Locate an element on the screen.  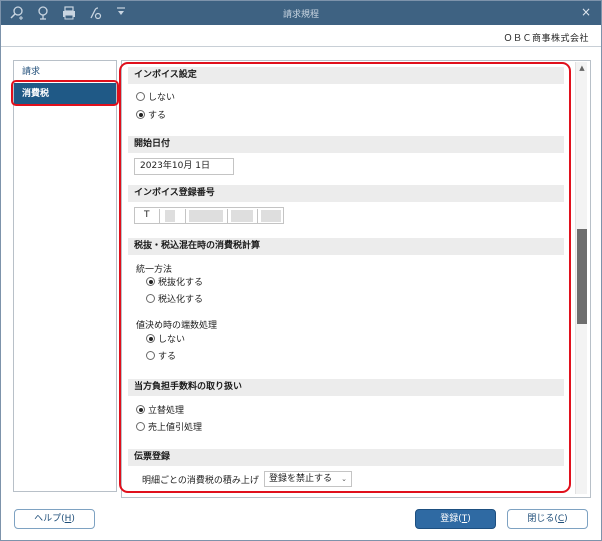
register-button: 登録(T) is located at coordinates (455, 519).